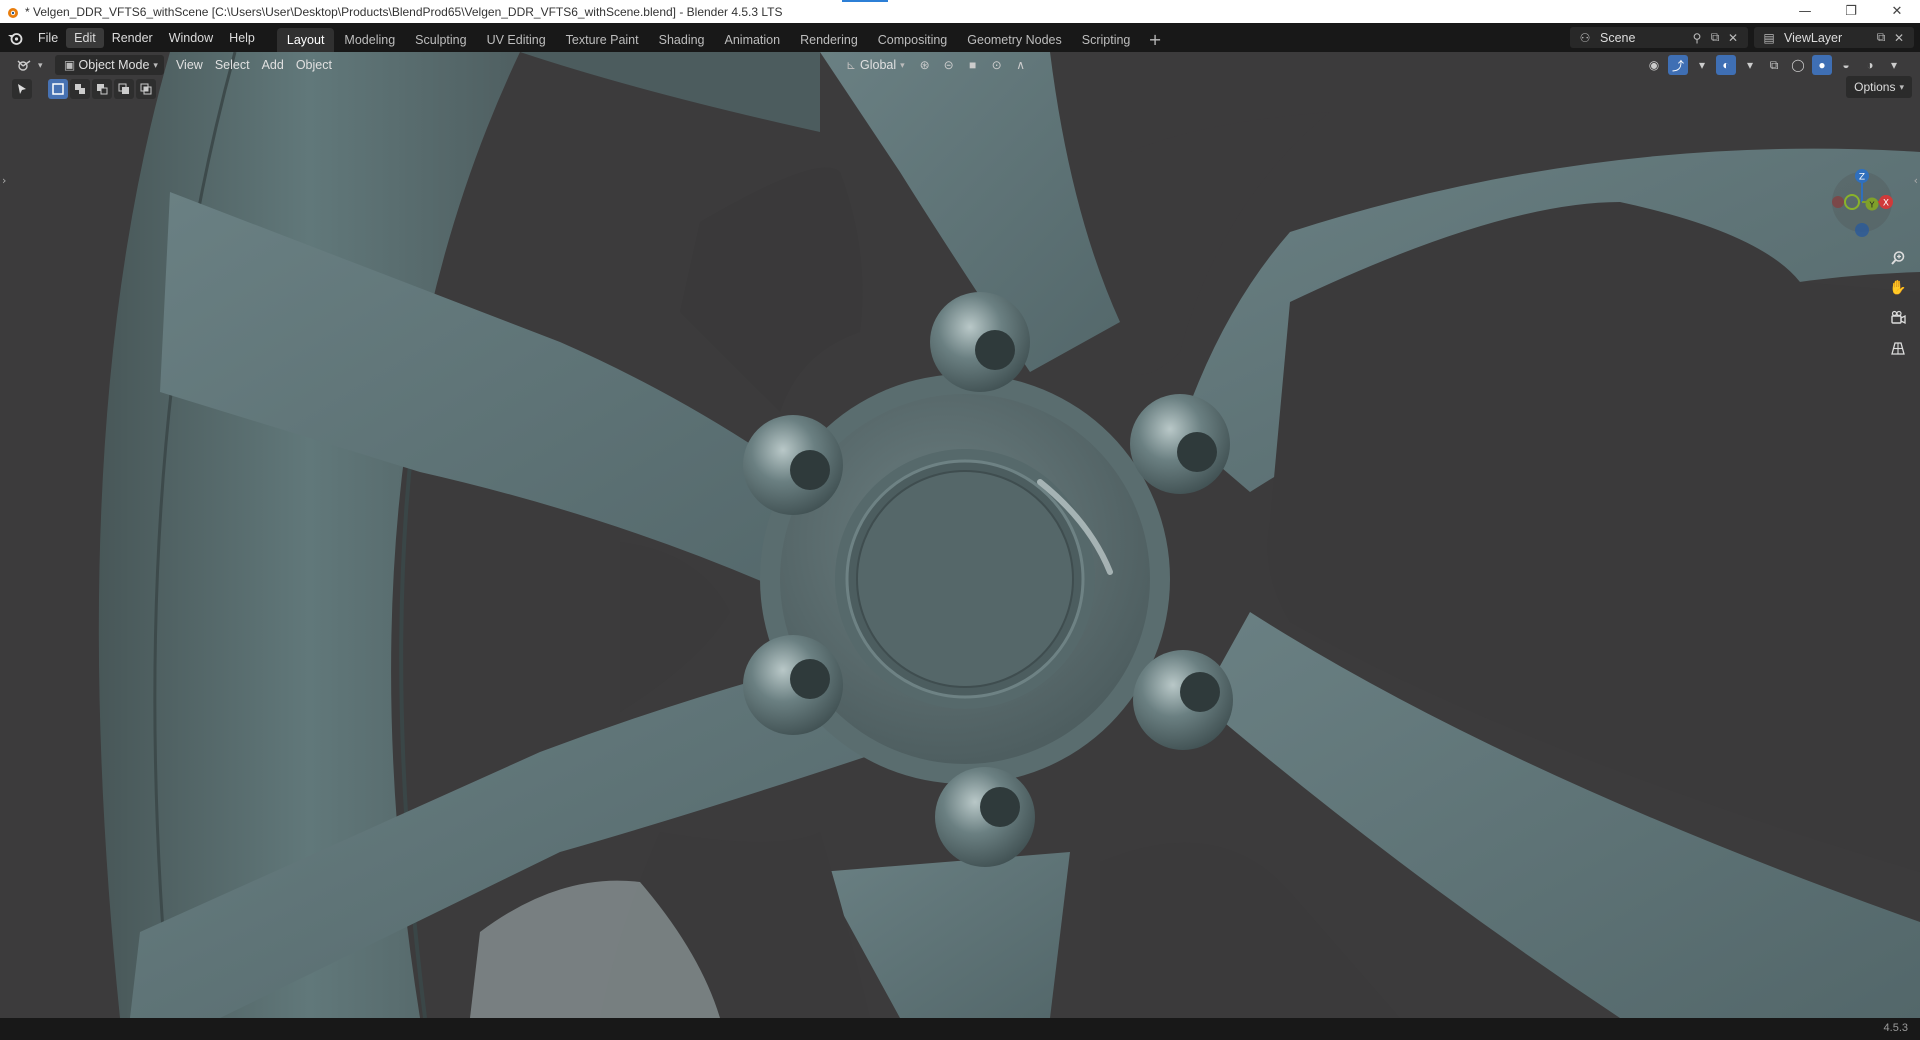 This screenshot has height=1040, width=1920. Describe the element at coordinates (1898, 348) in the screenshot. I see `orthographic-grid-icon` at that location.